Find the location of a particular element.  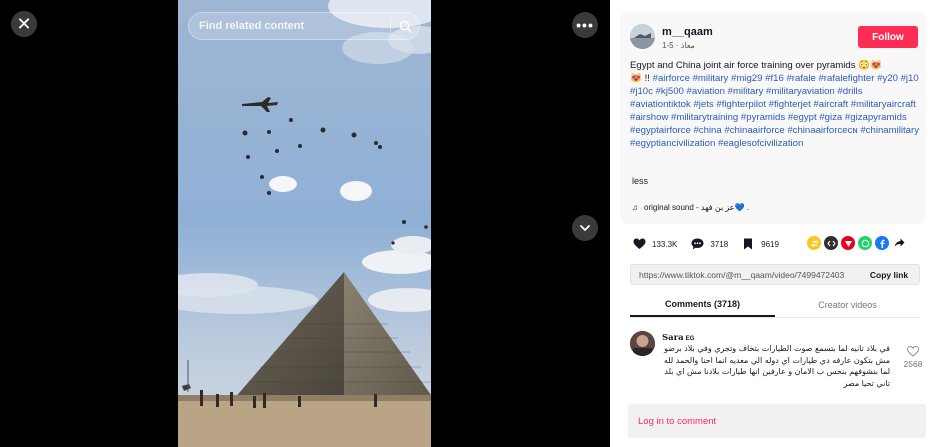

comment-like-button: 2568 is located at coordinates (913, 357).